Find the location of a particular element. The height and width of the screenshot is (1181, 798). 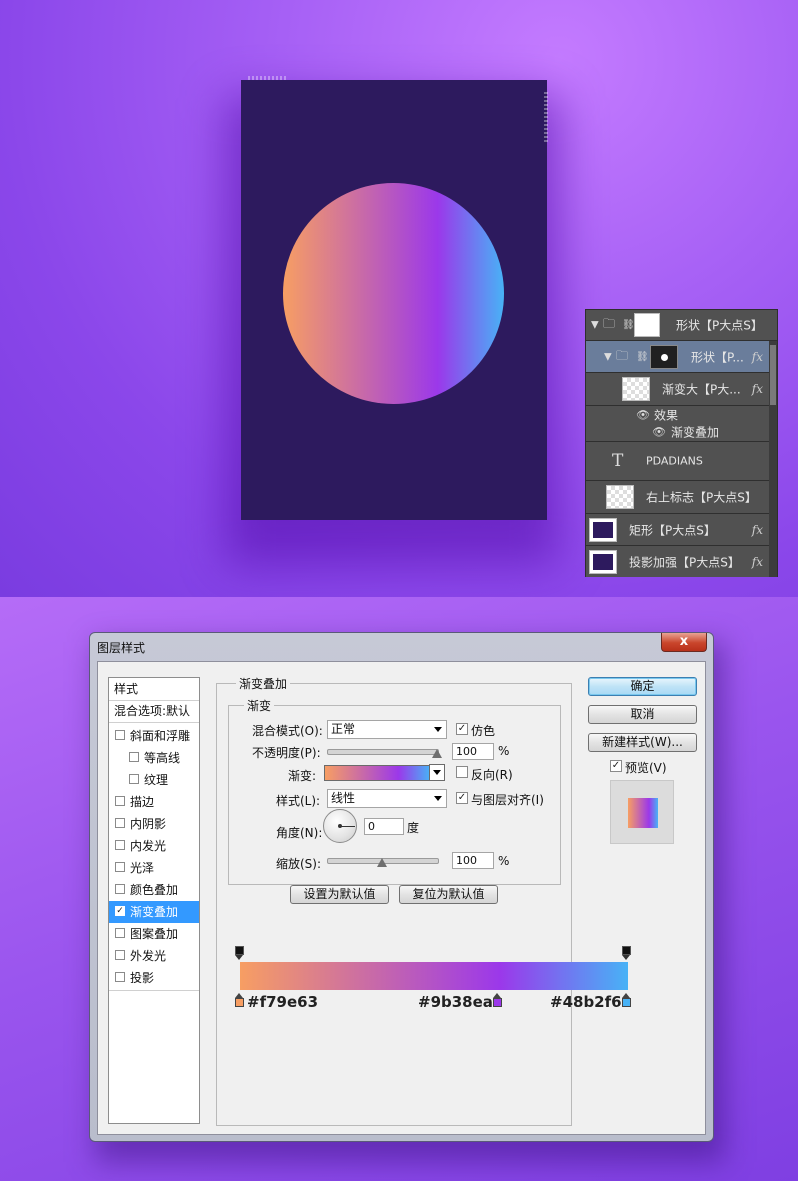

layer-row-gradient: 渐变大【P大... fx is located at coordinates (681, 389).